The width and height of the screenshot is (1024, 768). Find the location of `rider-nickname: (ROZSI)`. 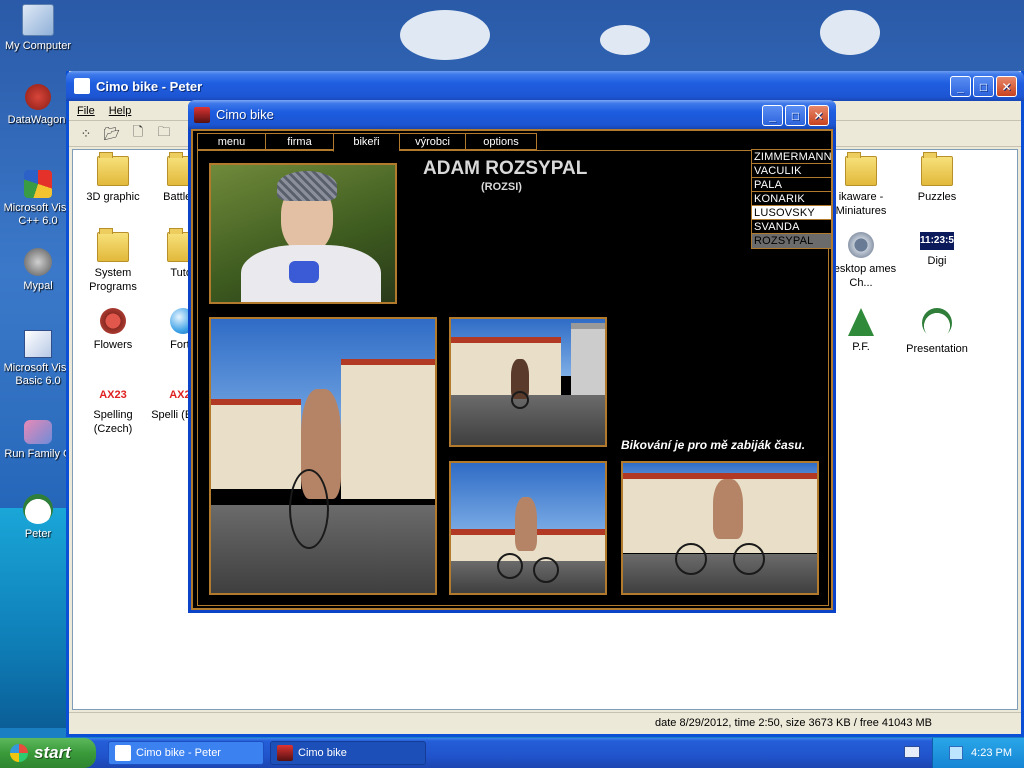

rider-nickname: (ROZSI) is located at coordinates (501, 187).